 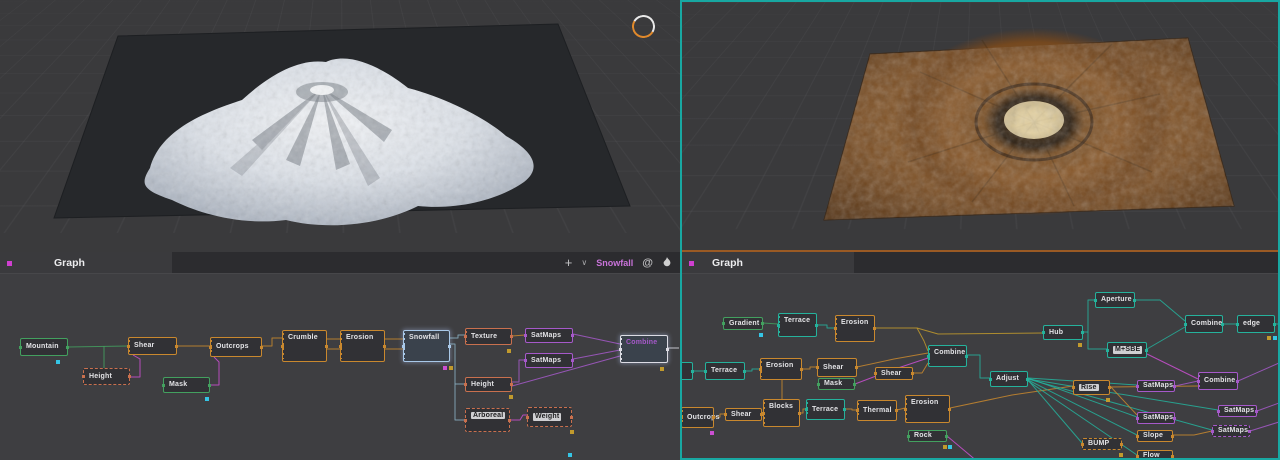 What do you see at coordinates (569, 262) in the screenshot?
I see `add-node-icon: +` at bounding box center [569, 262].